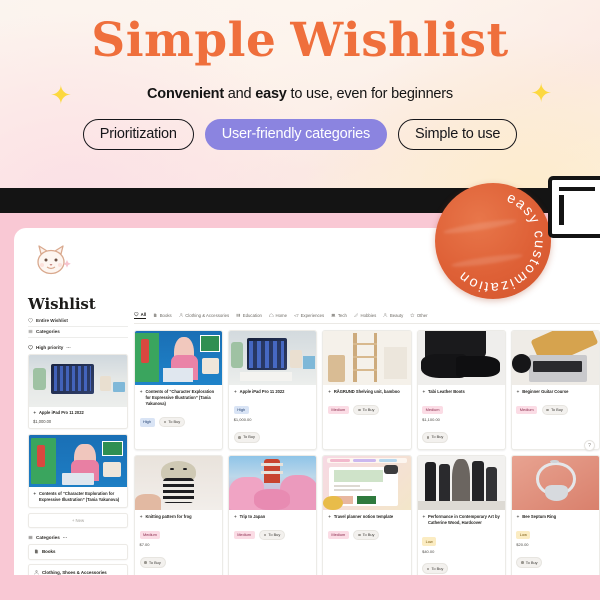  What do you see at coordinates (168, 516) in the screenshot?
I see `card-title: Knitting pattern for frog` at bounding box center [168, 516].